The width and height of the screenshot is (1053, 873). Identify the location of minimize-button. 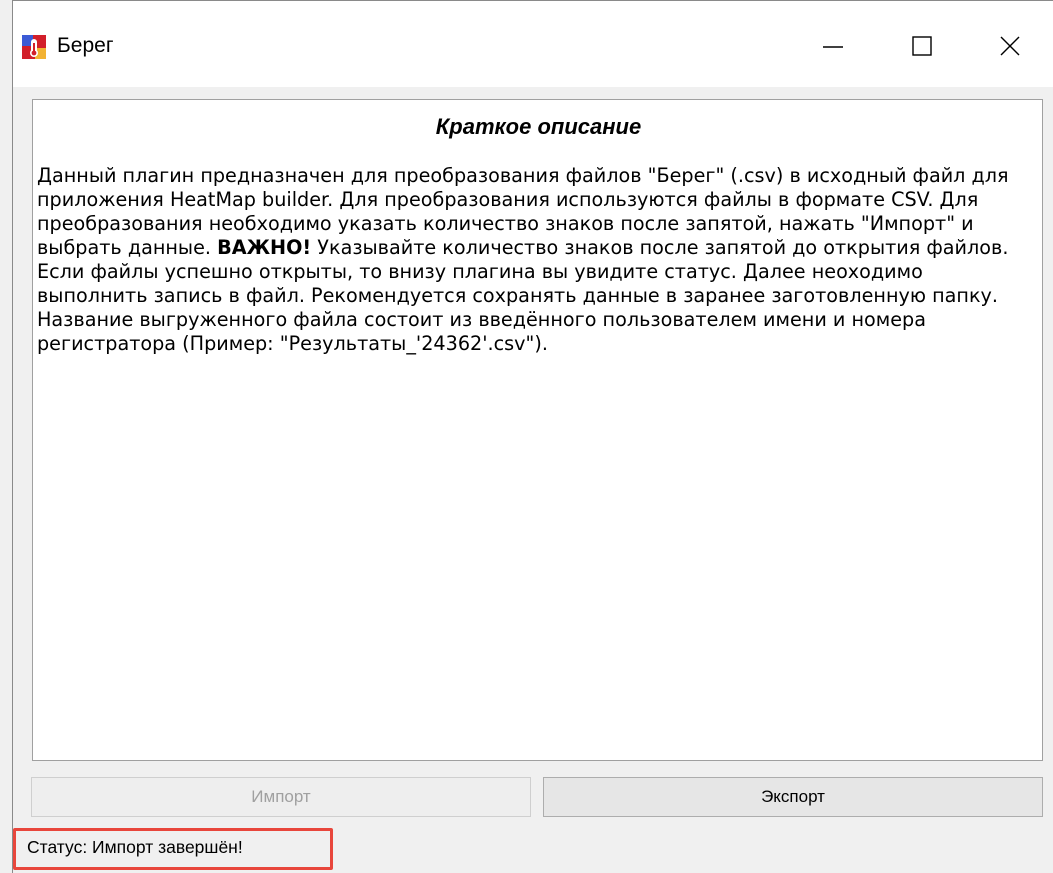
(833, 46).